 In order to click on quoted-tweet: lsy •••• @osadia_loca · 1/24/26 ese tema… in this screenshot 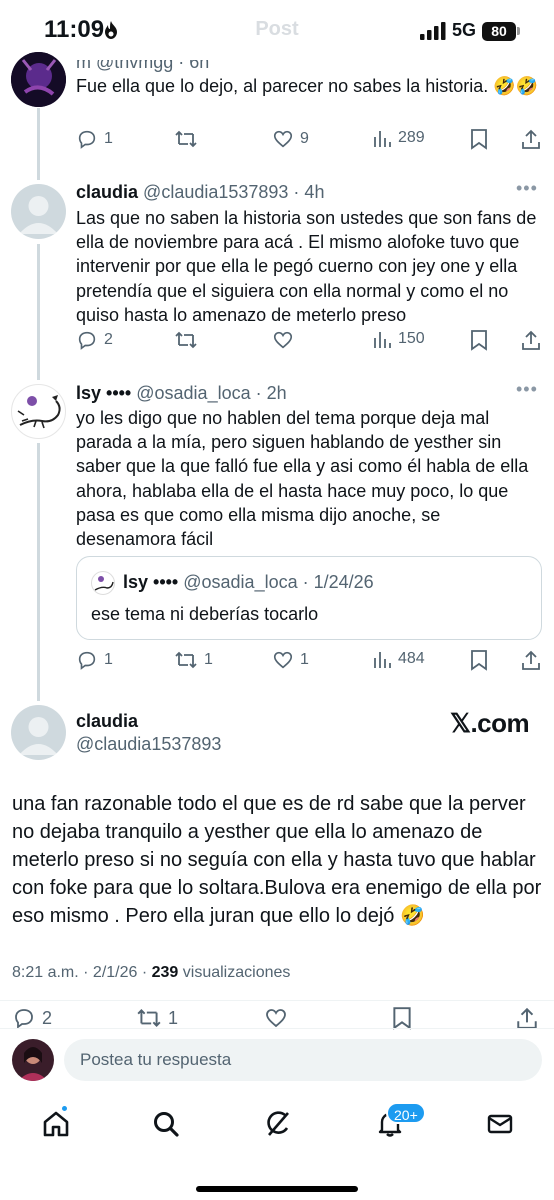, I will do `click(309, 598)`.